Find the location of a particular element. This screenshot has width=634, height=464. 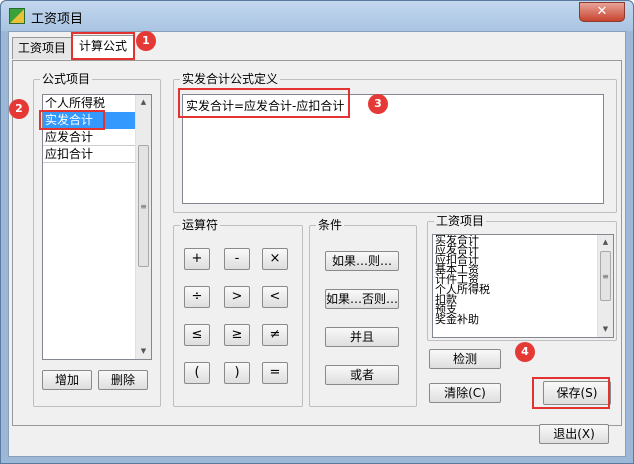

formula-definition-group-label: 实发合计公式定义 is located at coordinates (230, 79).